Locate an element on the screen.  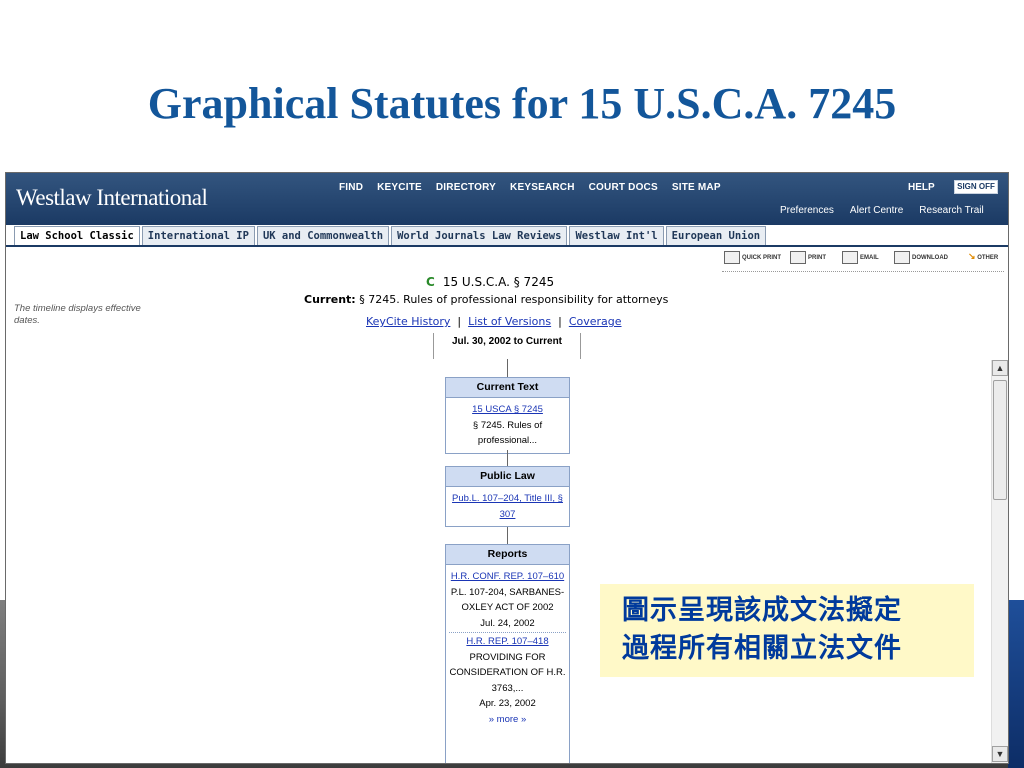
email-label: EMAIL is located at coordinates (869, 258).